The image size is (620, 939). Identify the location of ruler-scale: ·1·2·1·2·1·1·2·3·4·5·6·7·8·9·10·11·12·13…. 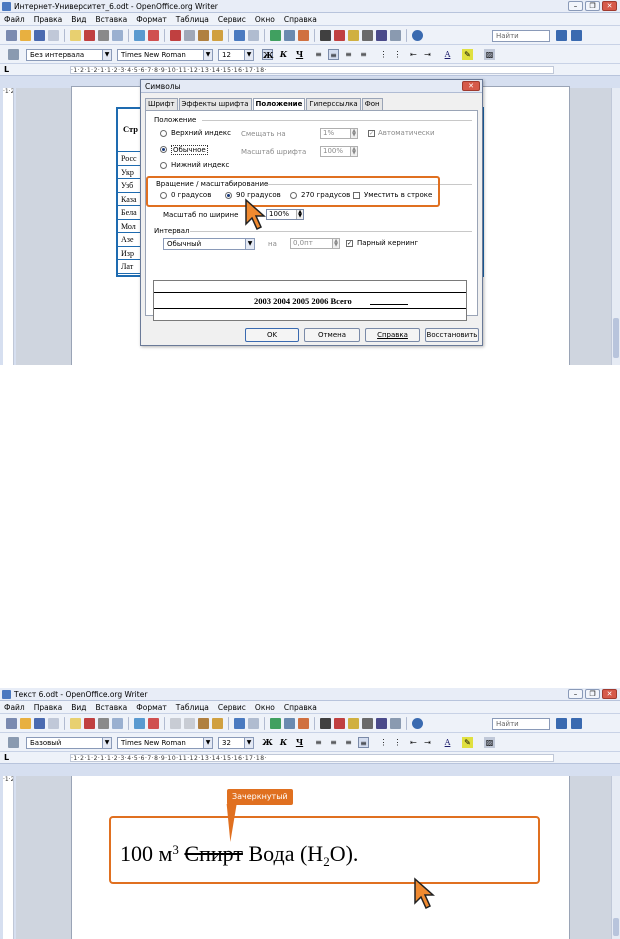
(312, 70).